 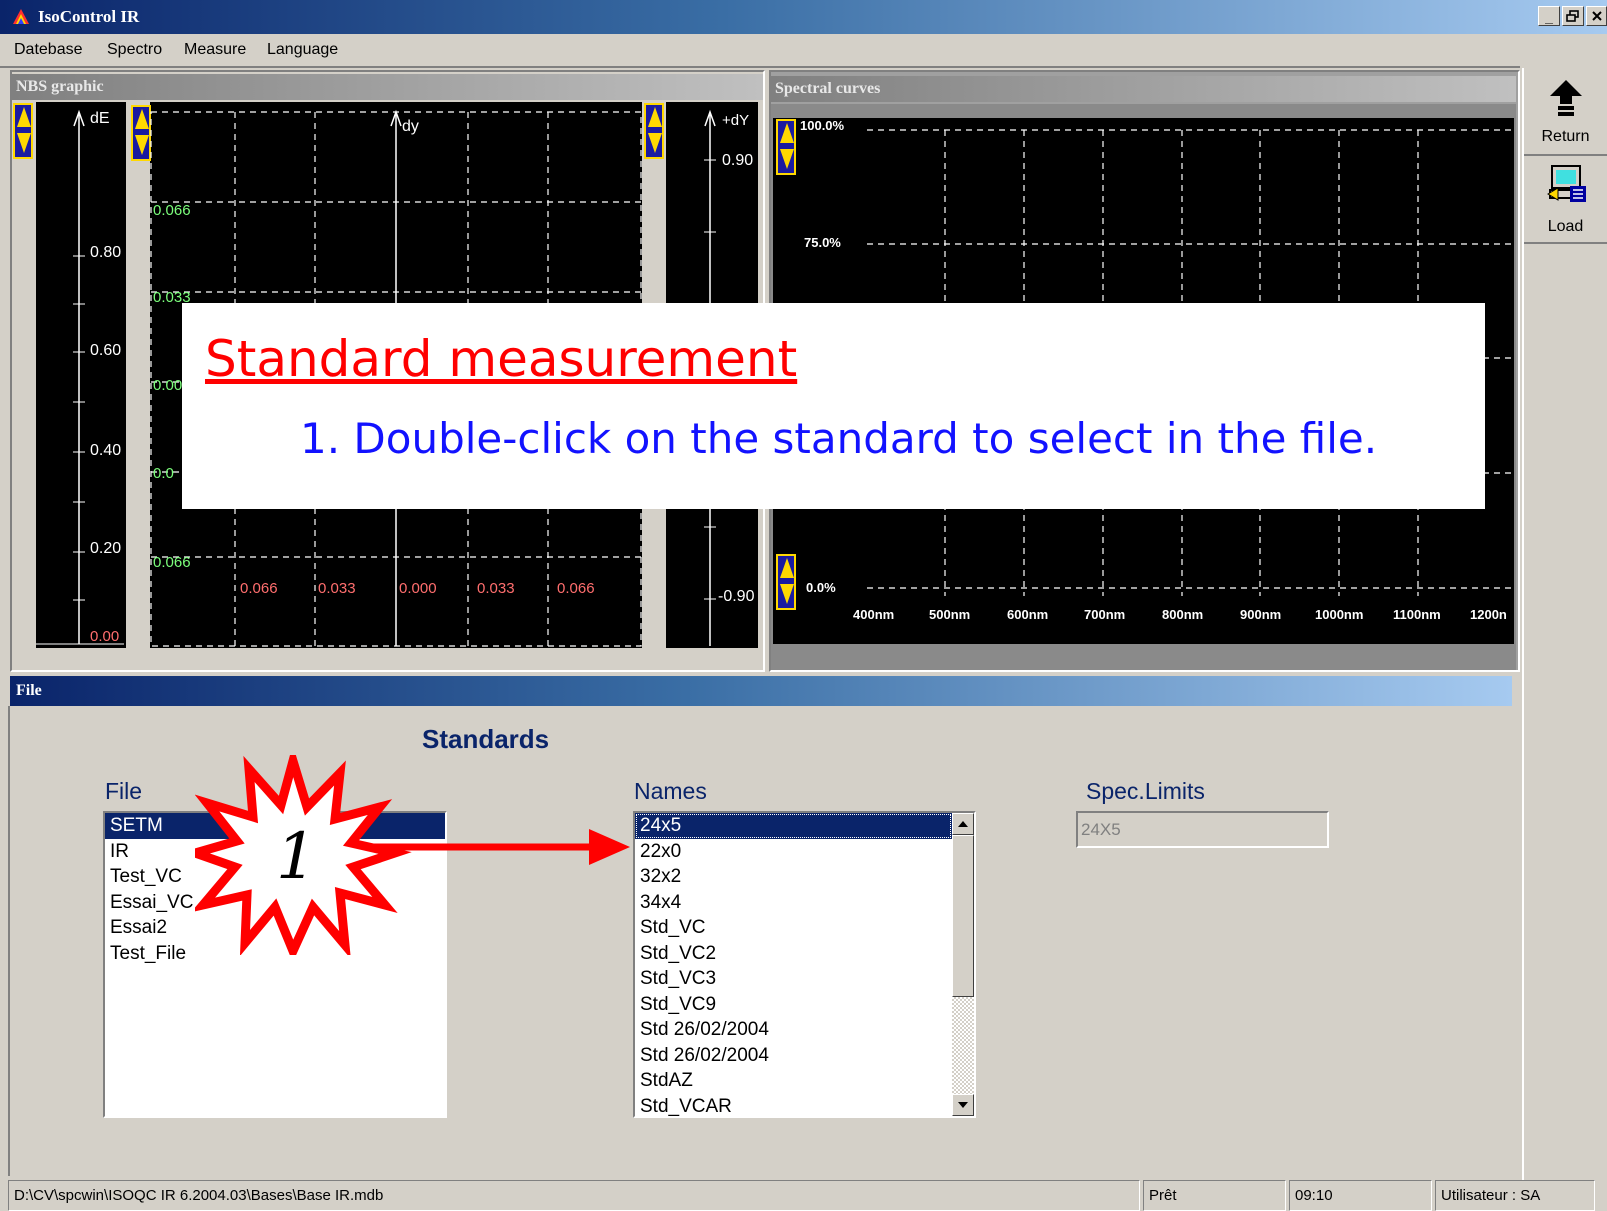 What do you see at coordinates (141, 133) in the screenshot?
I see `ab-scale-spinner` at bounding box center [141, 133].